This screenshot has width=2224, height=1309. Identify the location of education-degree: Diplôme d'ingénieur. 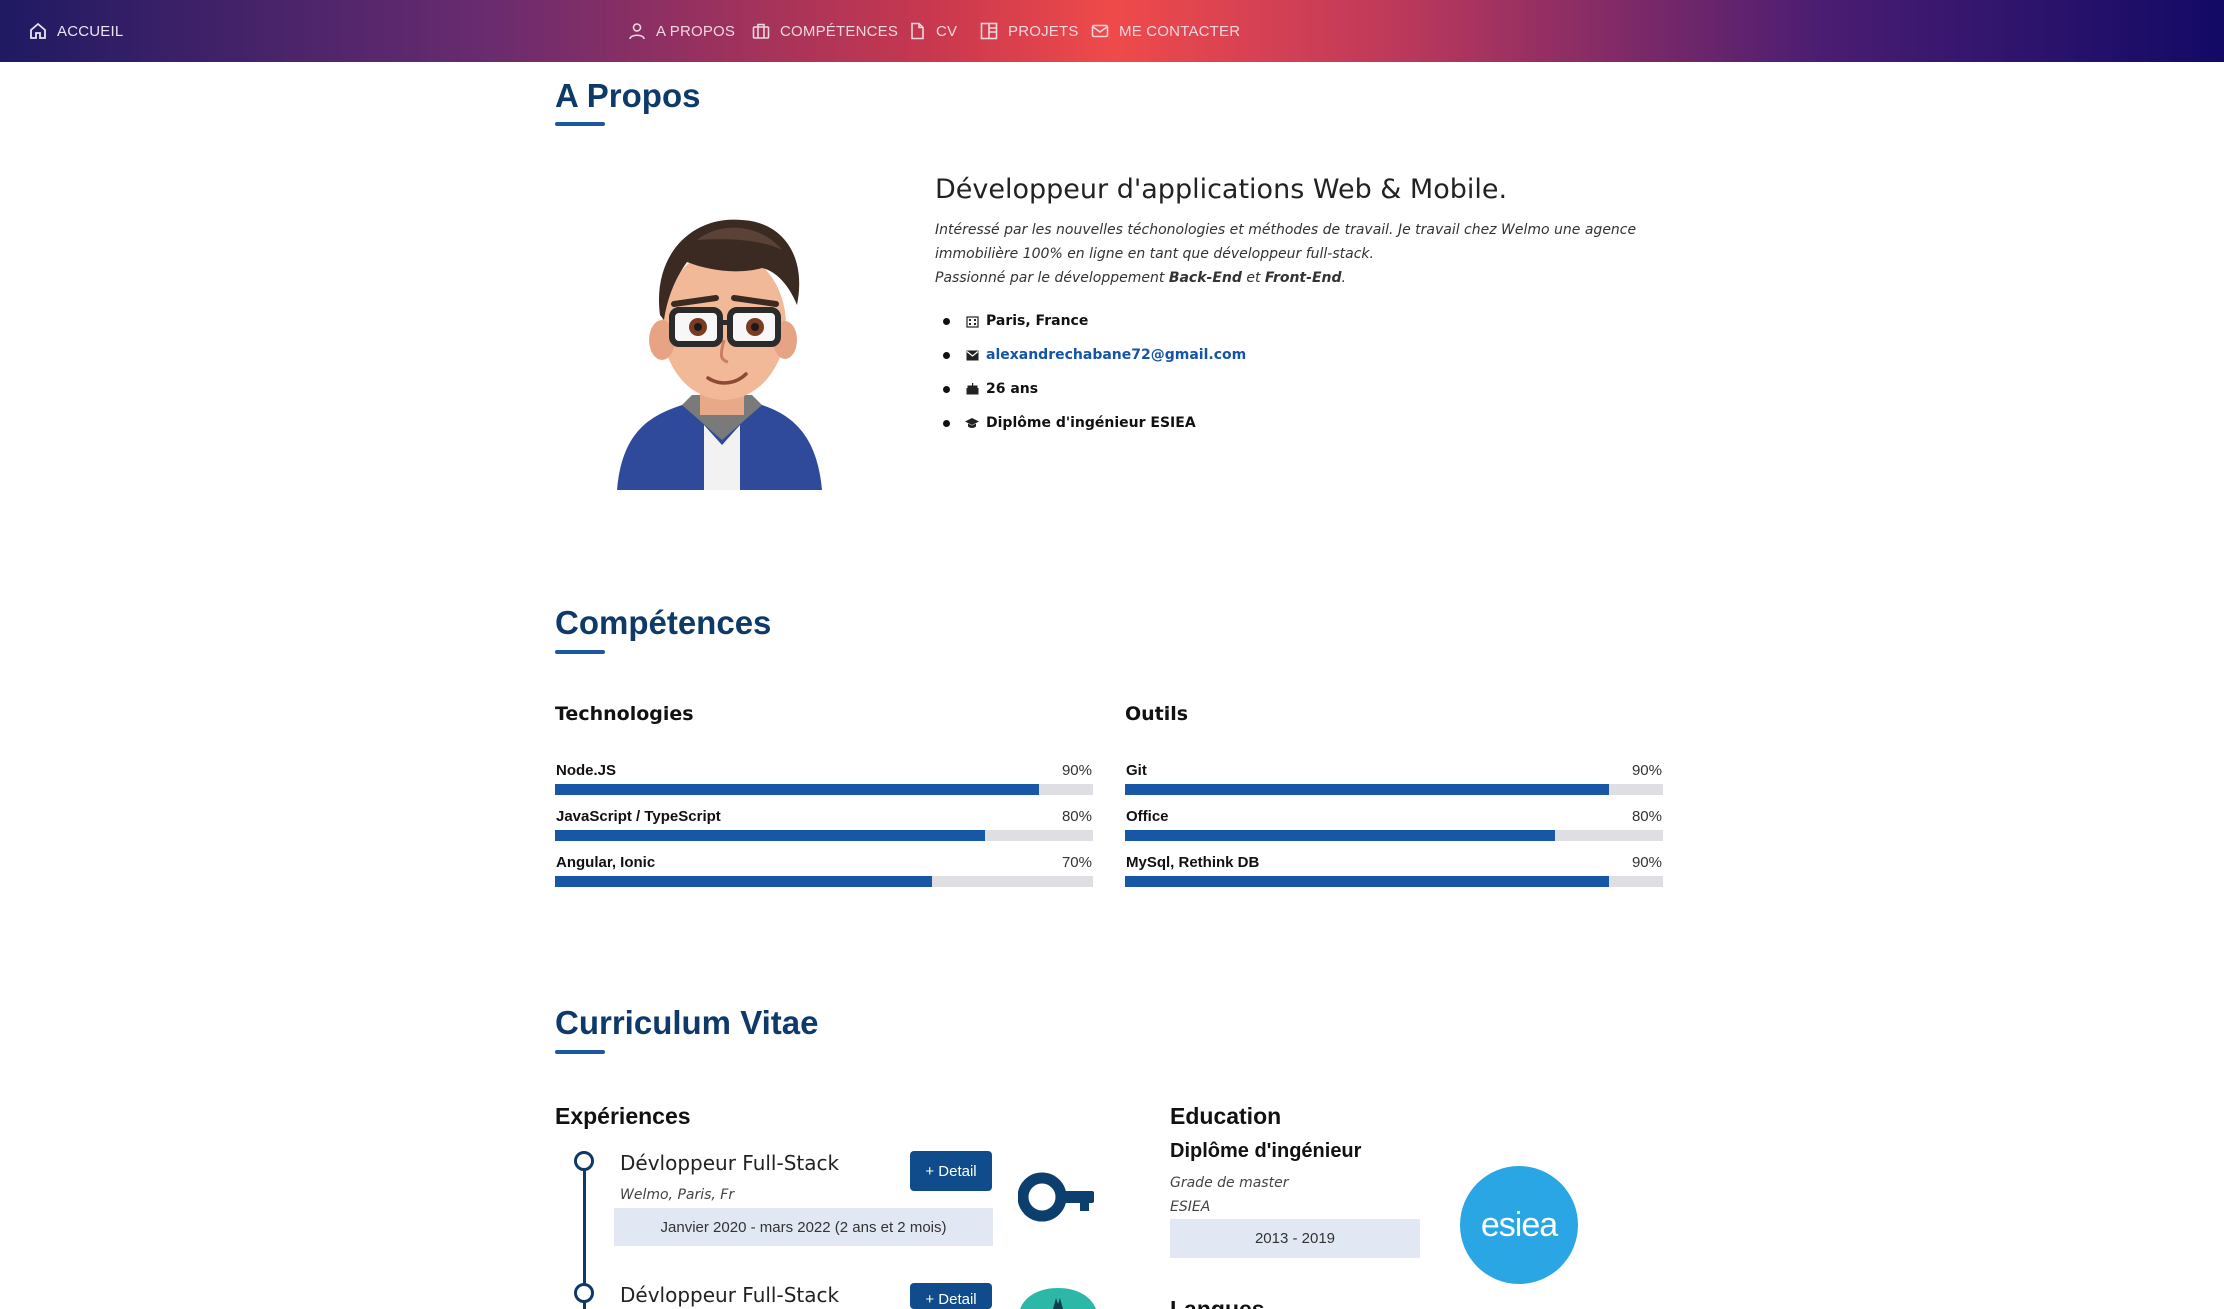
(1266, 1151).